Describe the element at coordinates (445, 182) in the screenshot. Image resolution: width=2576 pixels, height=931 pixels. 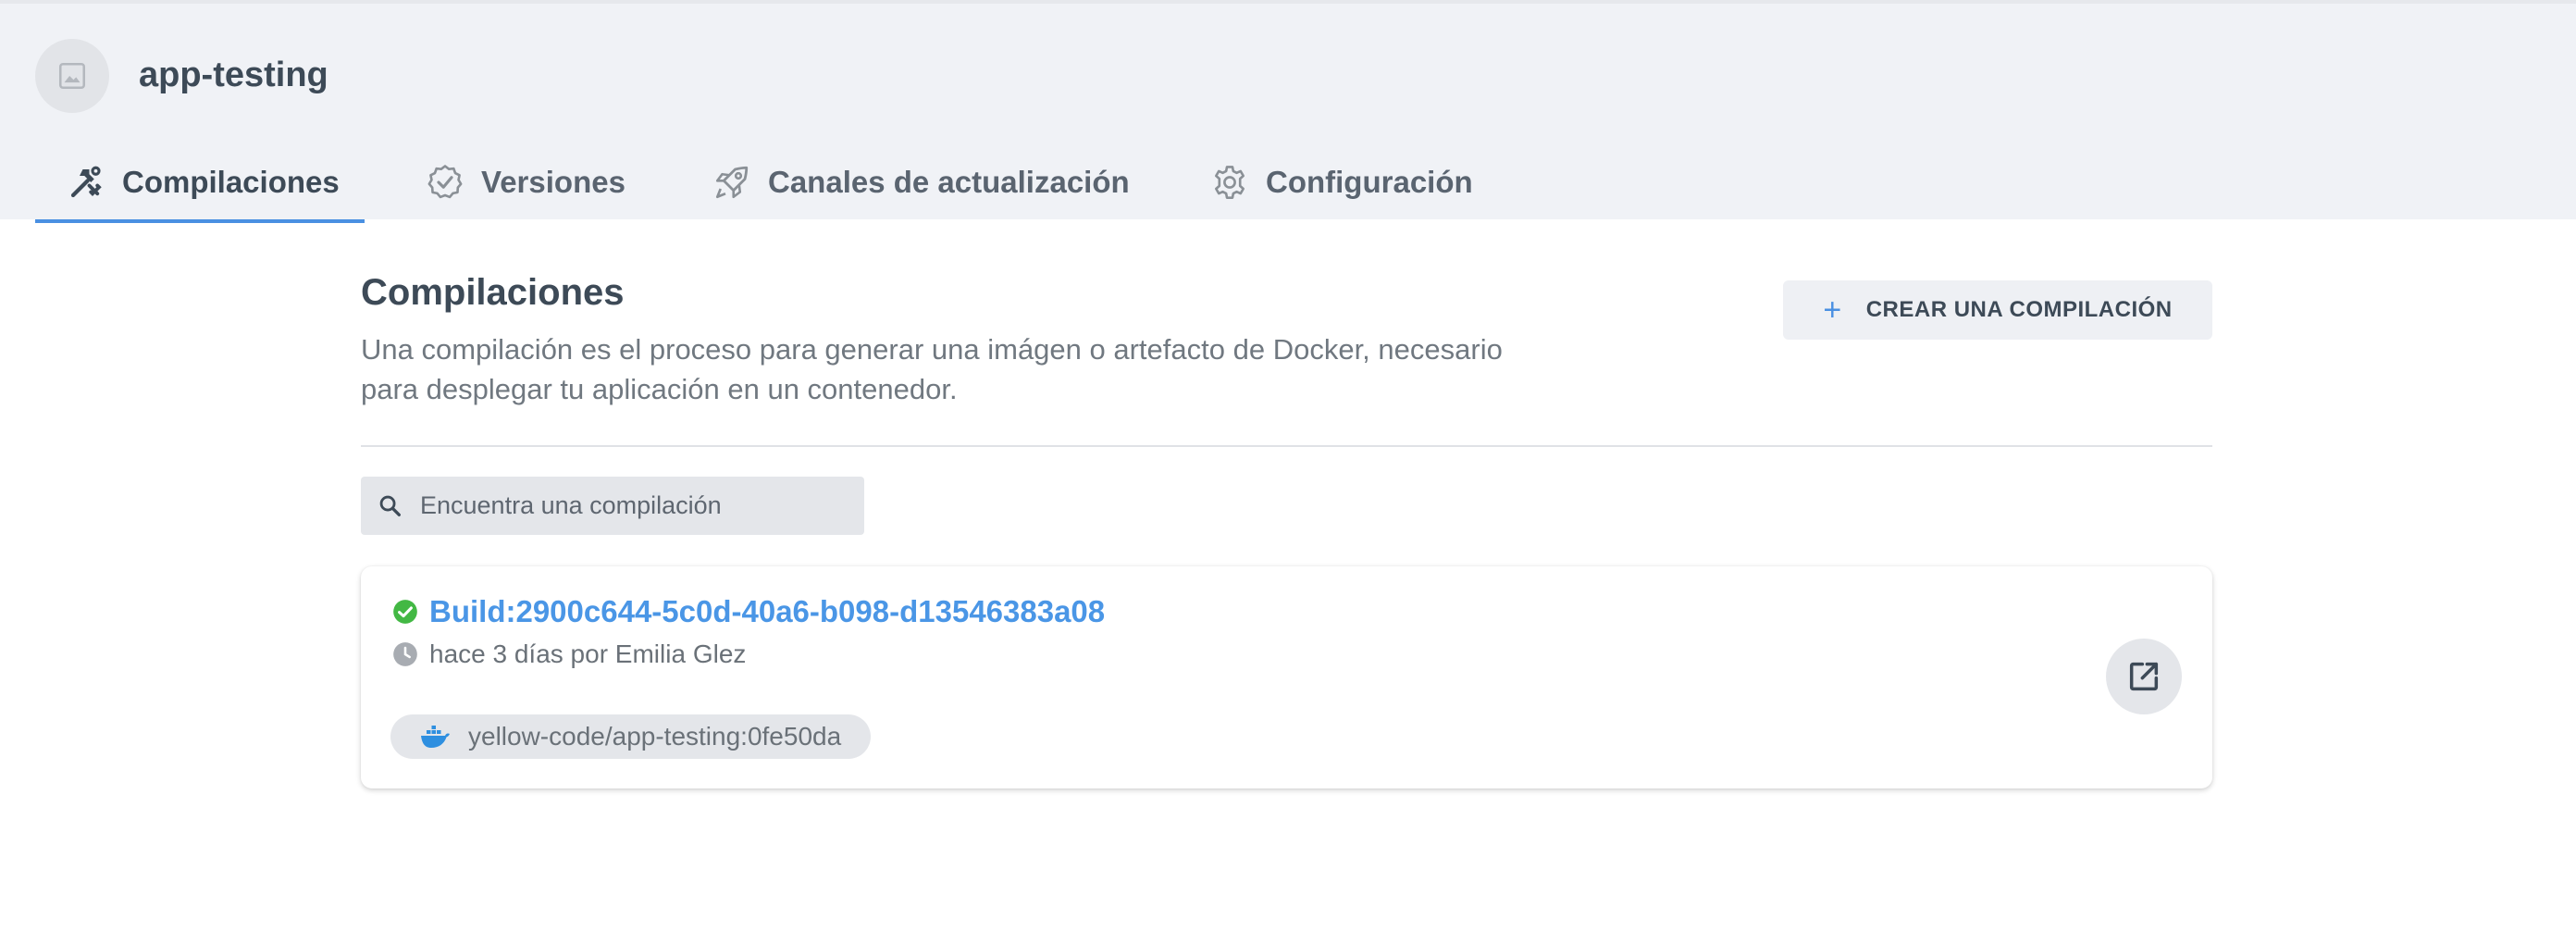
I see `badge-check-icon` at that location.